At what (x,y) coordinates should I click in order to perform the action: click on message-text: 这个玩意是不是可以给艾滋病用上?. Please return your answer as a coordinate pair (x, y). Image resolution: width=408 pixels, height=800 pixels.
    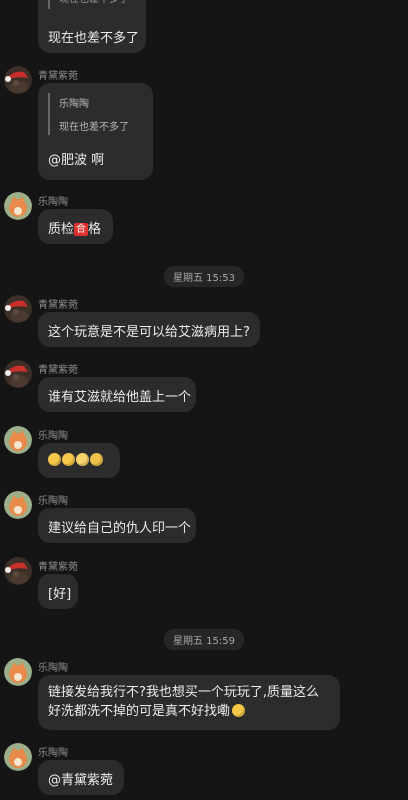
    Looking at the image, I should click on (149, 332).